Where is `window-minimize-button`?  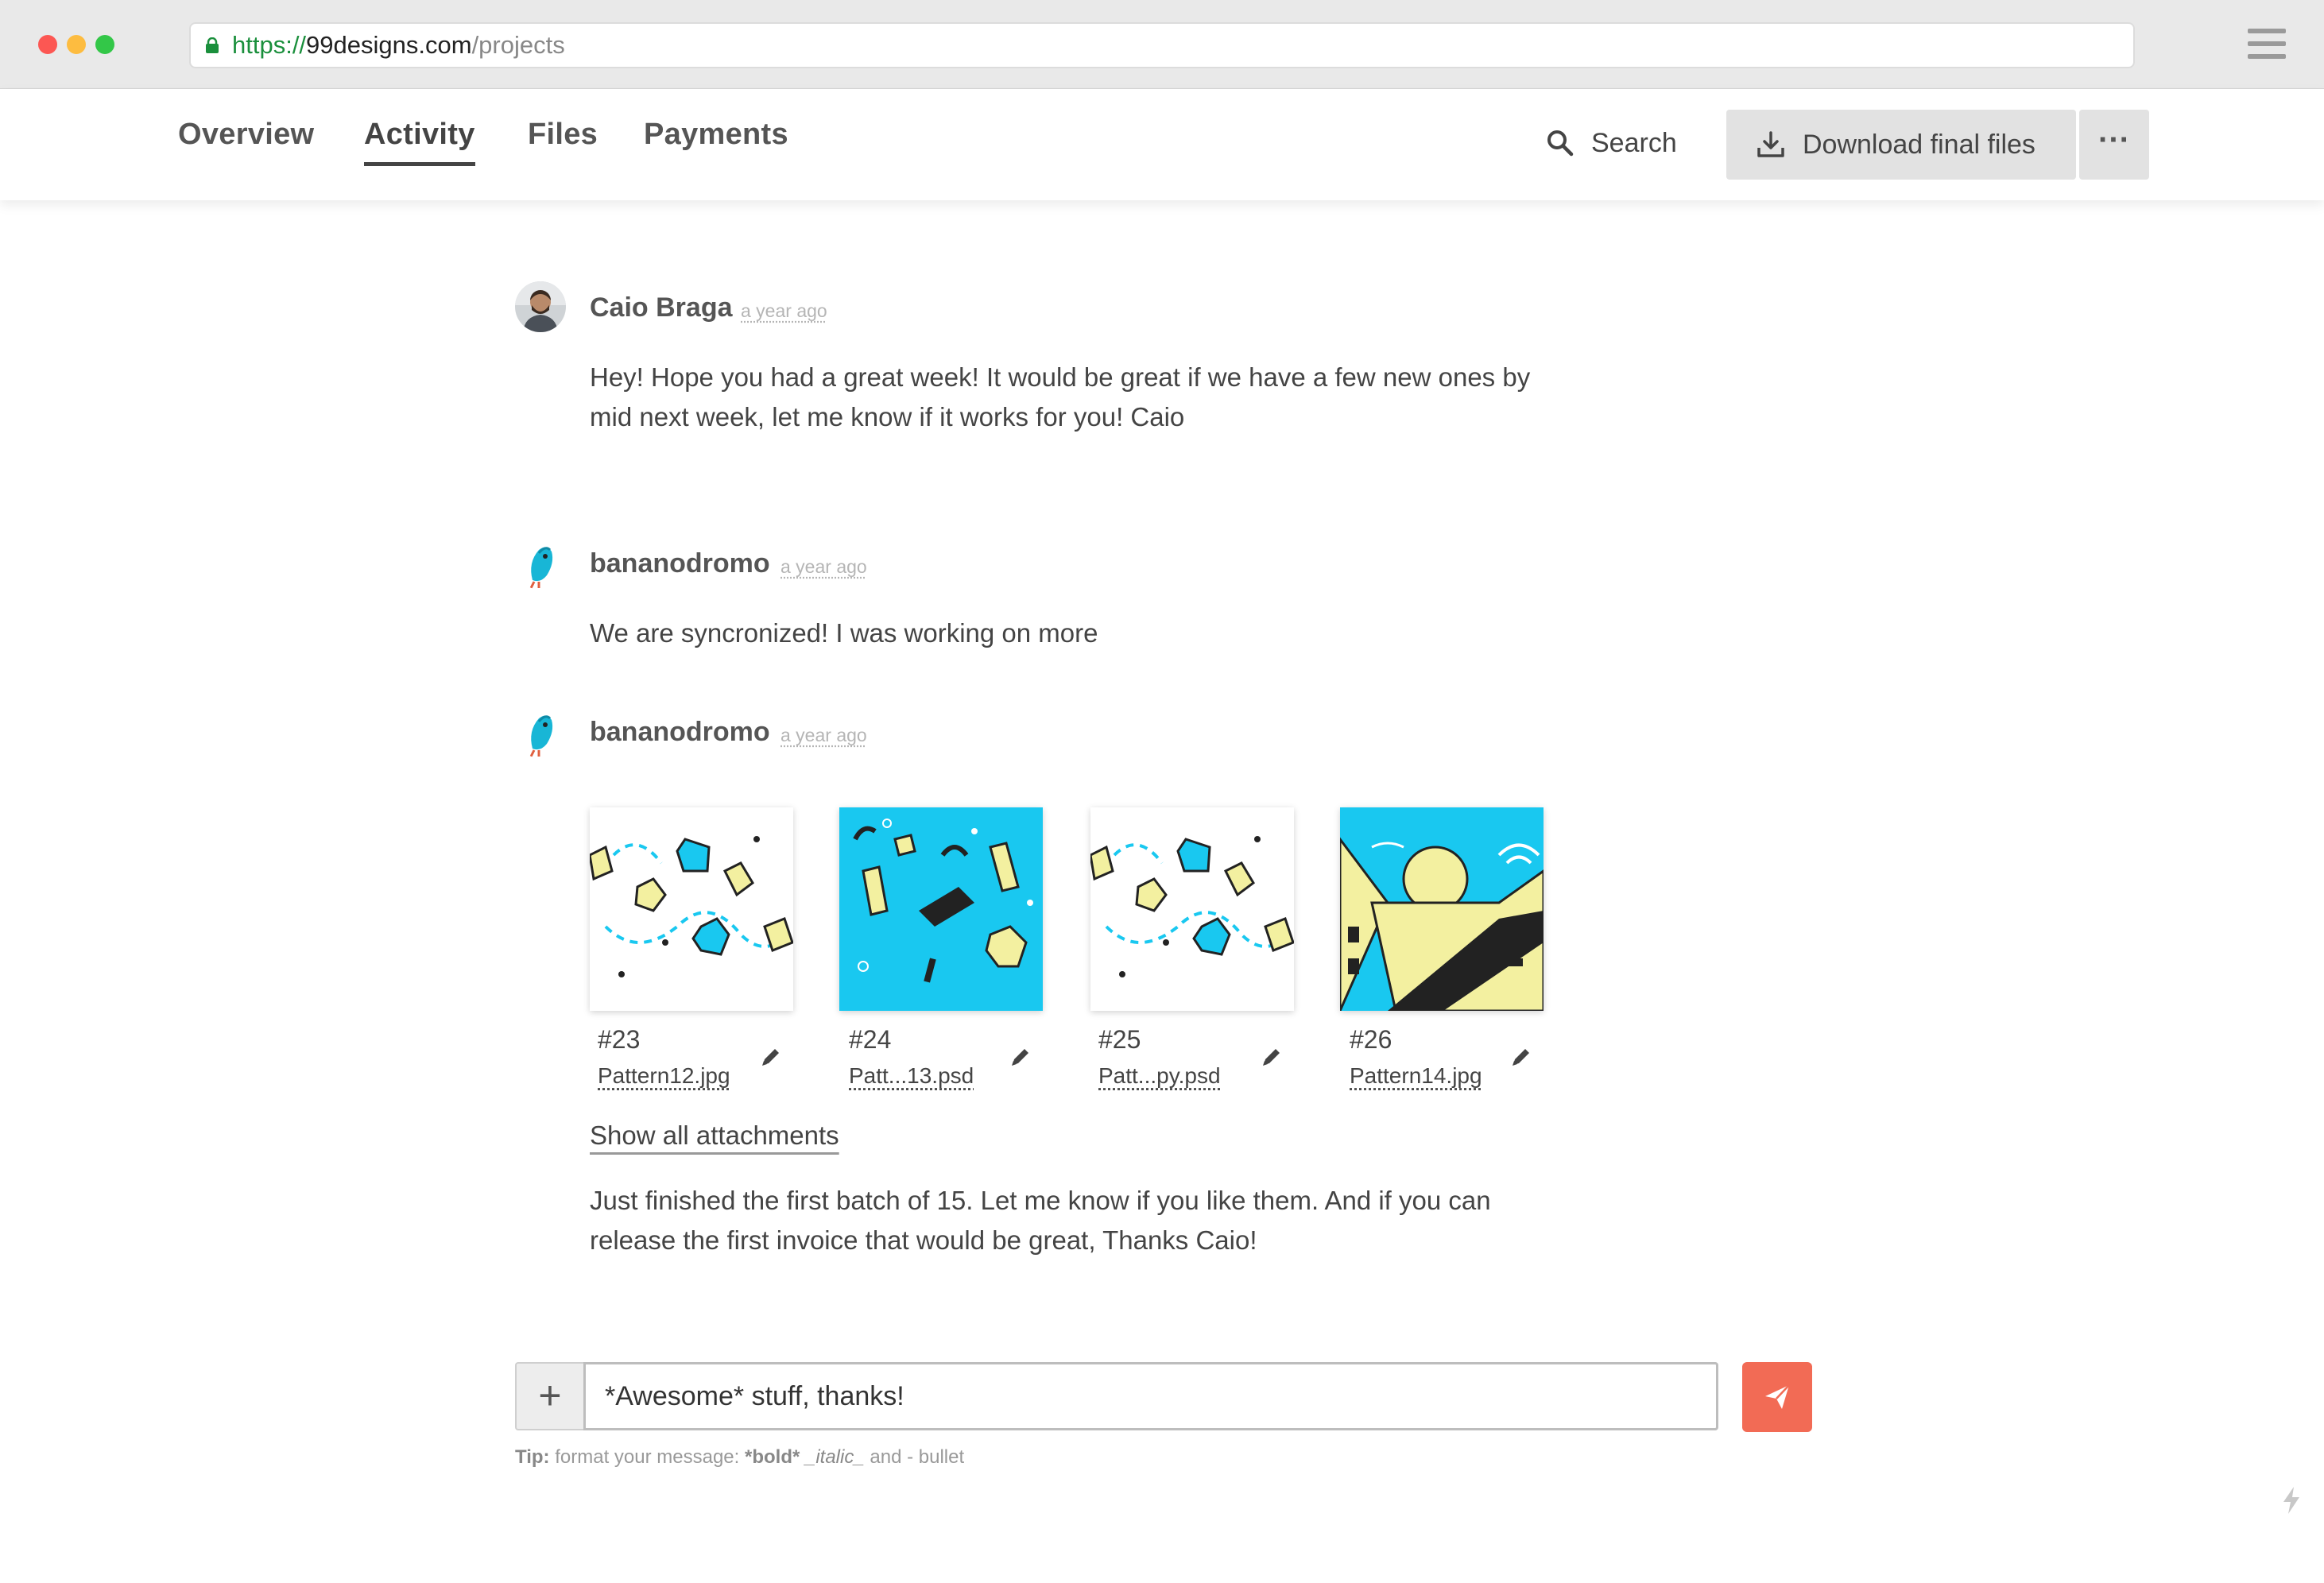
window-minimize-button is located at coordinates (76, 44).